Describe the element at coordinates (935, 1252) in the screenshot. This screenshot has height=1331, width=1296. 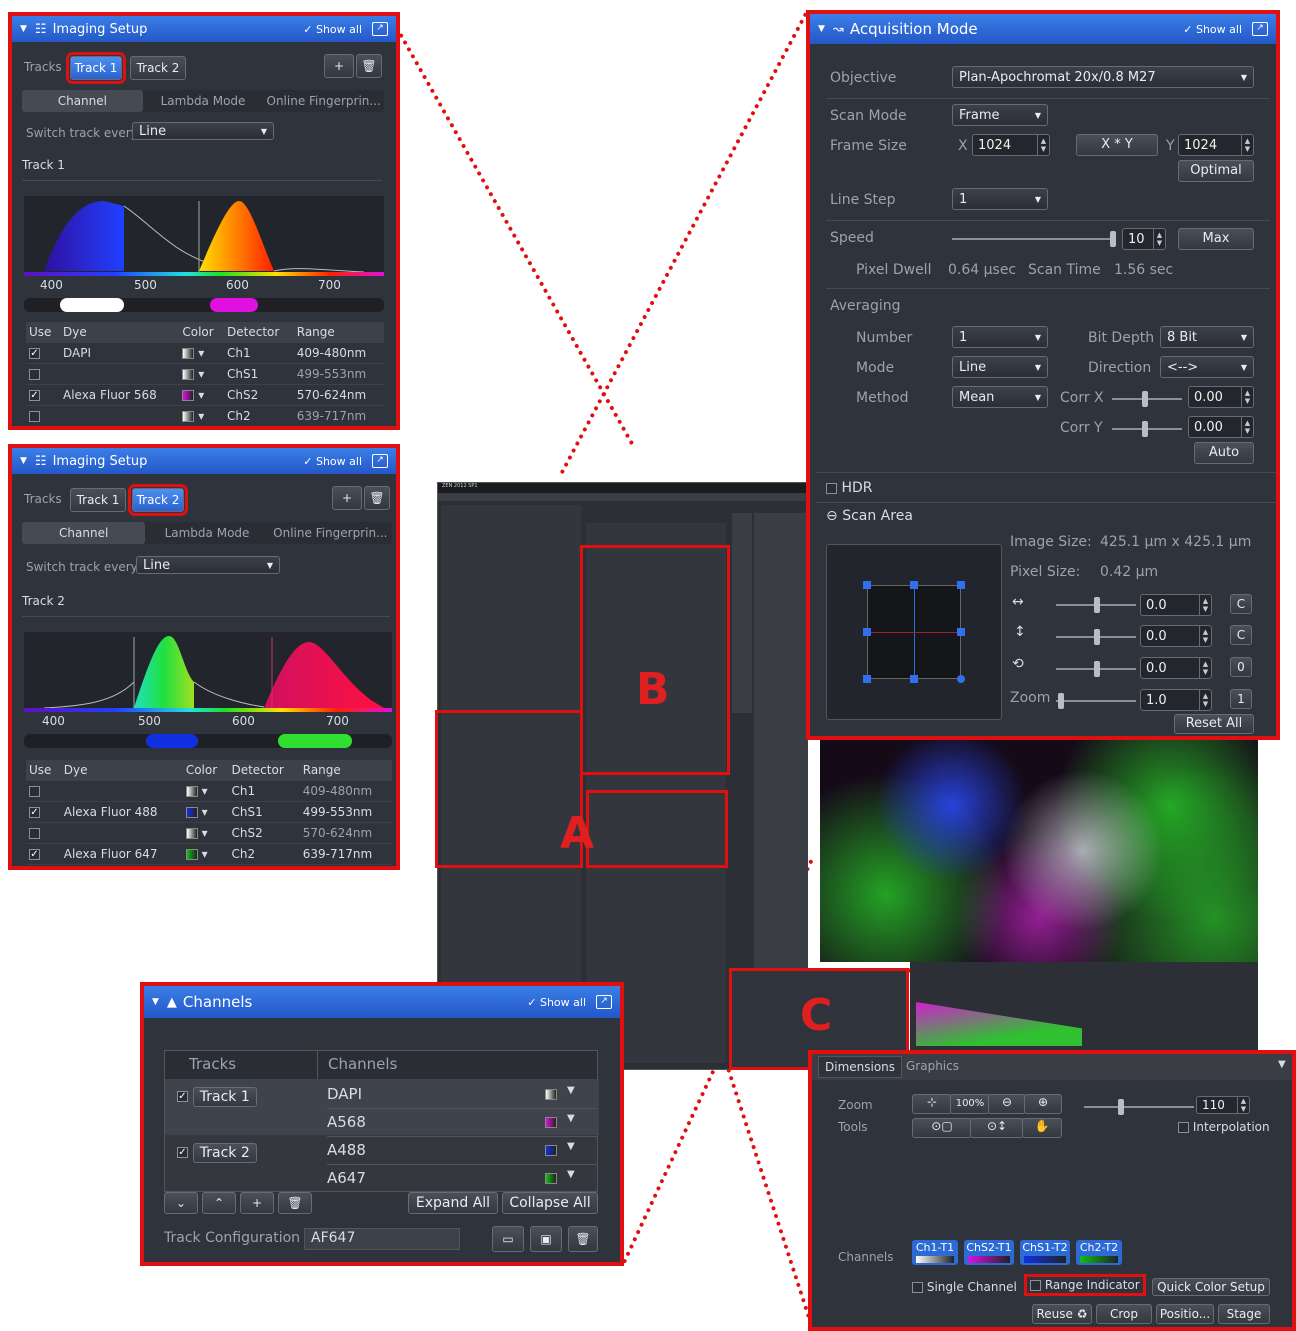
I see `channel-chip-ch1-t1: Ch1-T1` at that location.